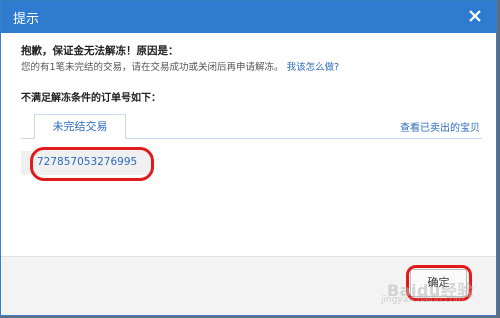 The image size is (500, 318). Describe the element at coordinates (475, 16) in the screenshot. I see `close-icon` at that location.